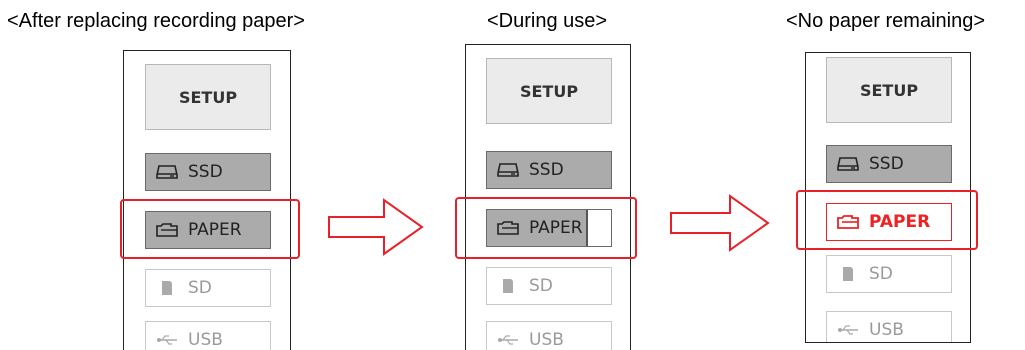  I want to click on caption-during-use: <During use>, so click(547, 21).